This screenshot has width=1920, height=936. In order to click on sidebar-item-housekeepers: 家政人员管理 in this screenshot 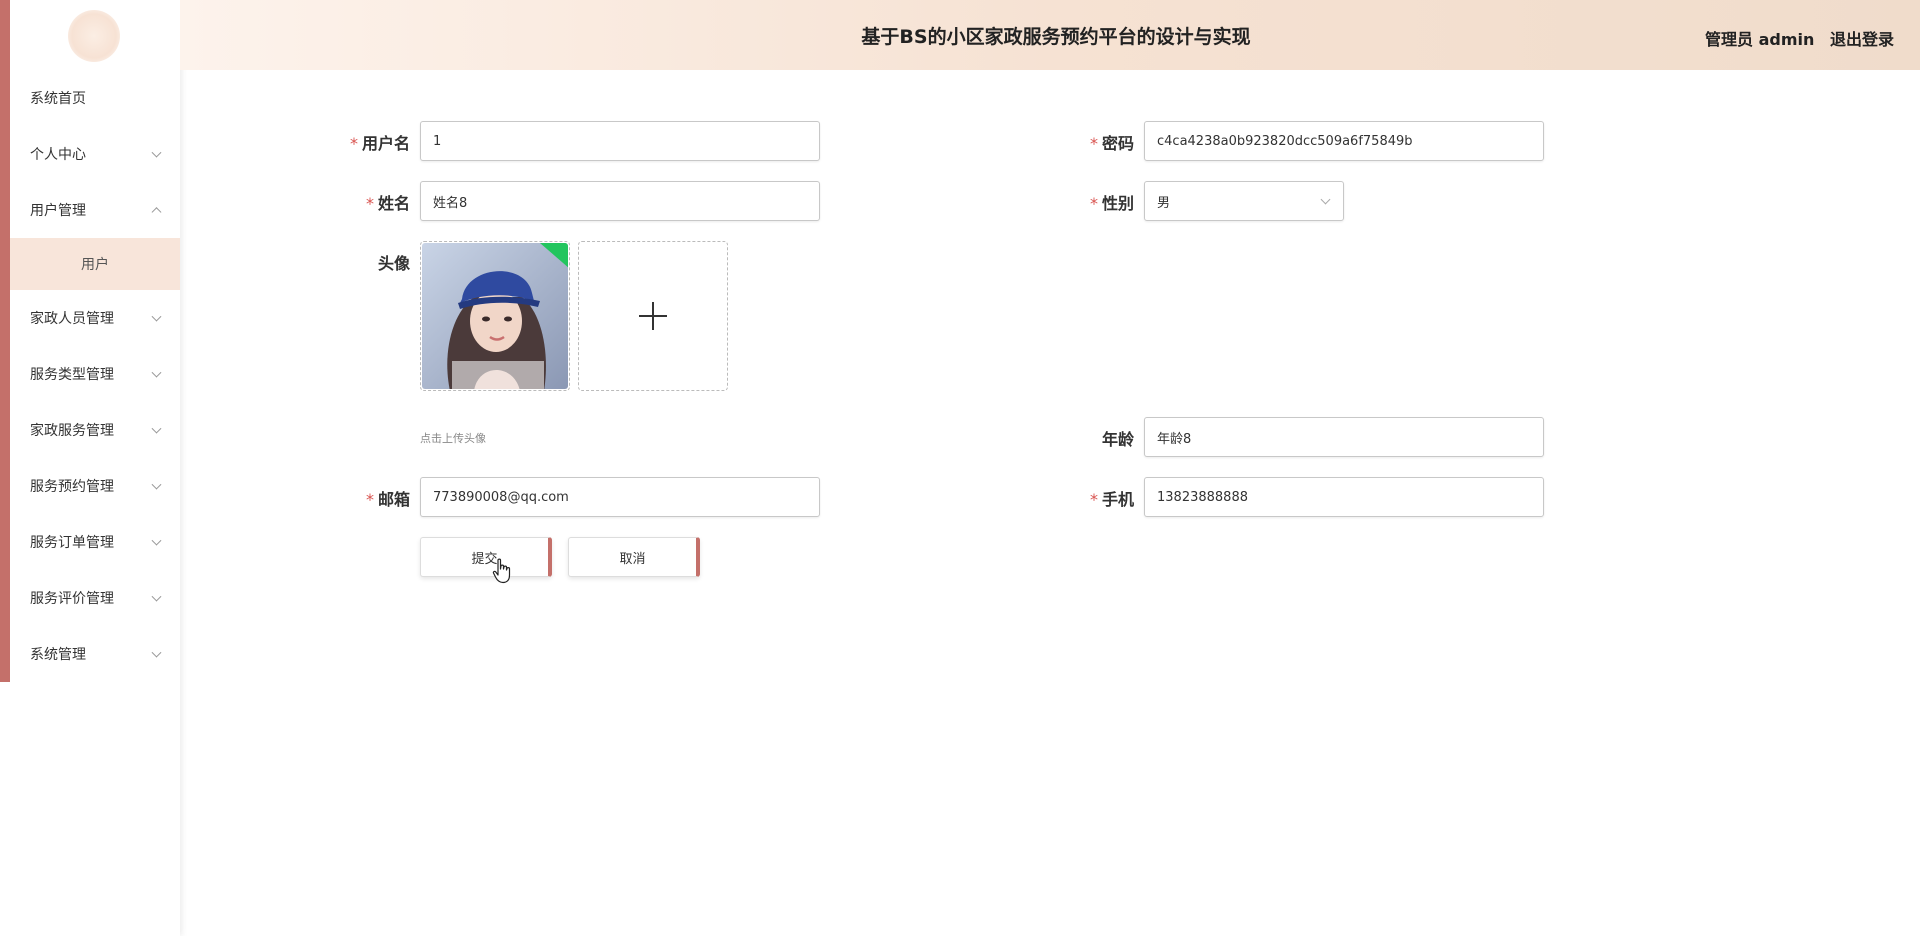, I will do `click(95, 318)`.